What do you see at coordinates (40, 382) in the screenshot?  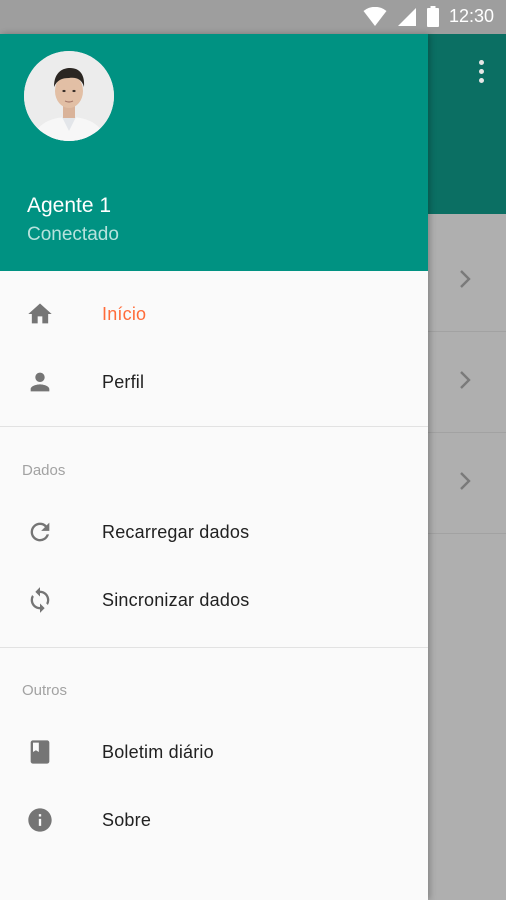 I see `person-icon` at bounding box center [40, 382].